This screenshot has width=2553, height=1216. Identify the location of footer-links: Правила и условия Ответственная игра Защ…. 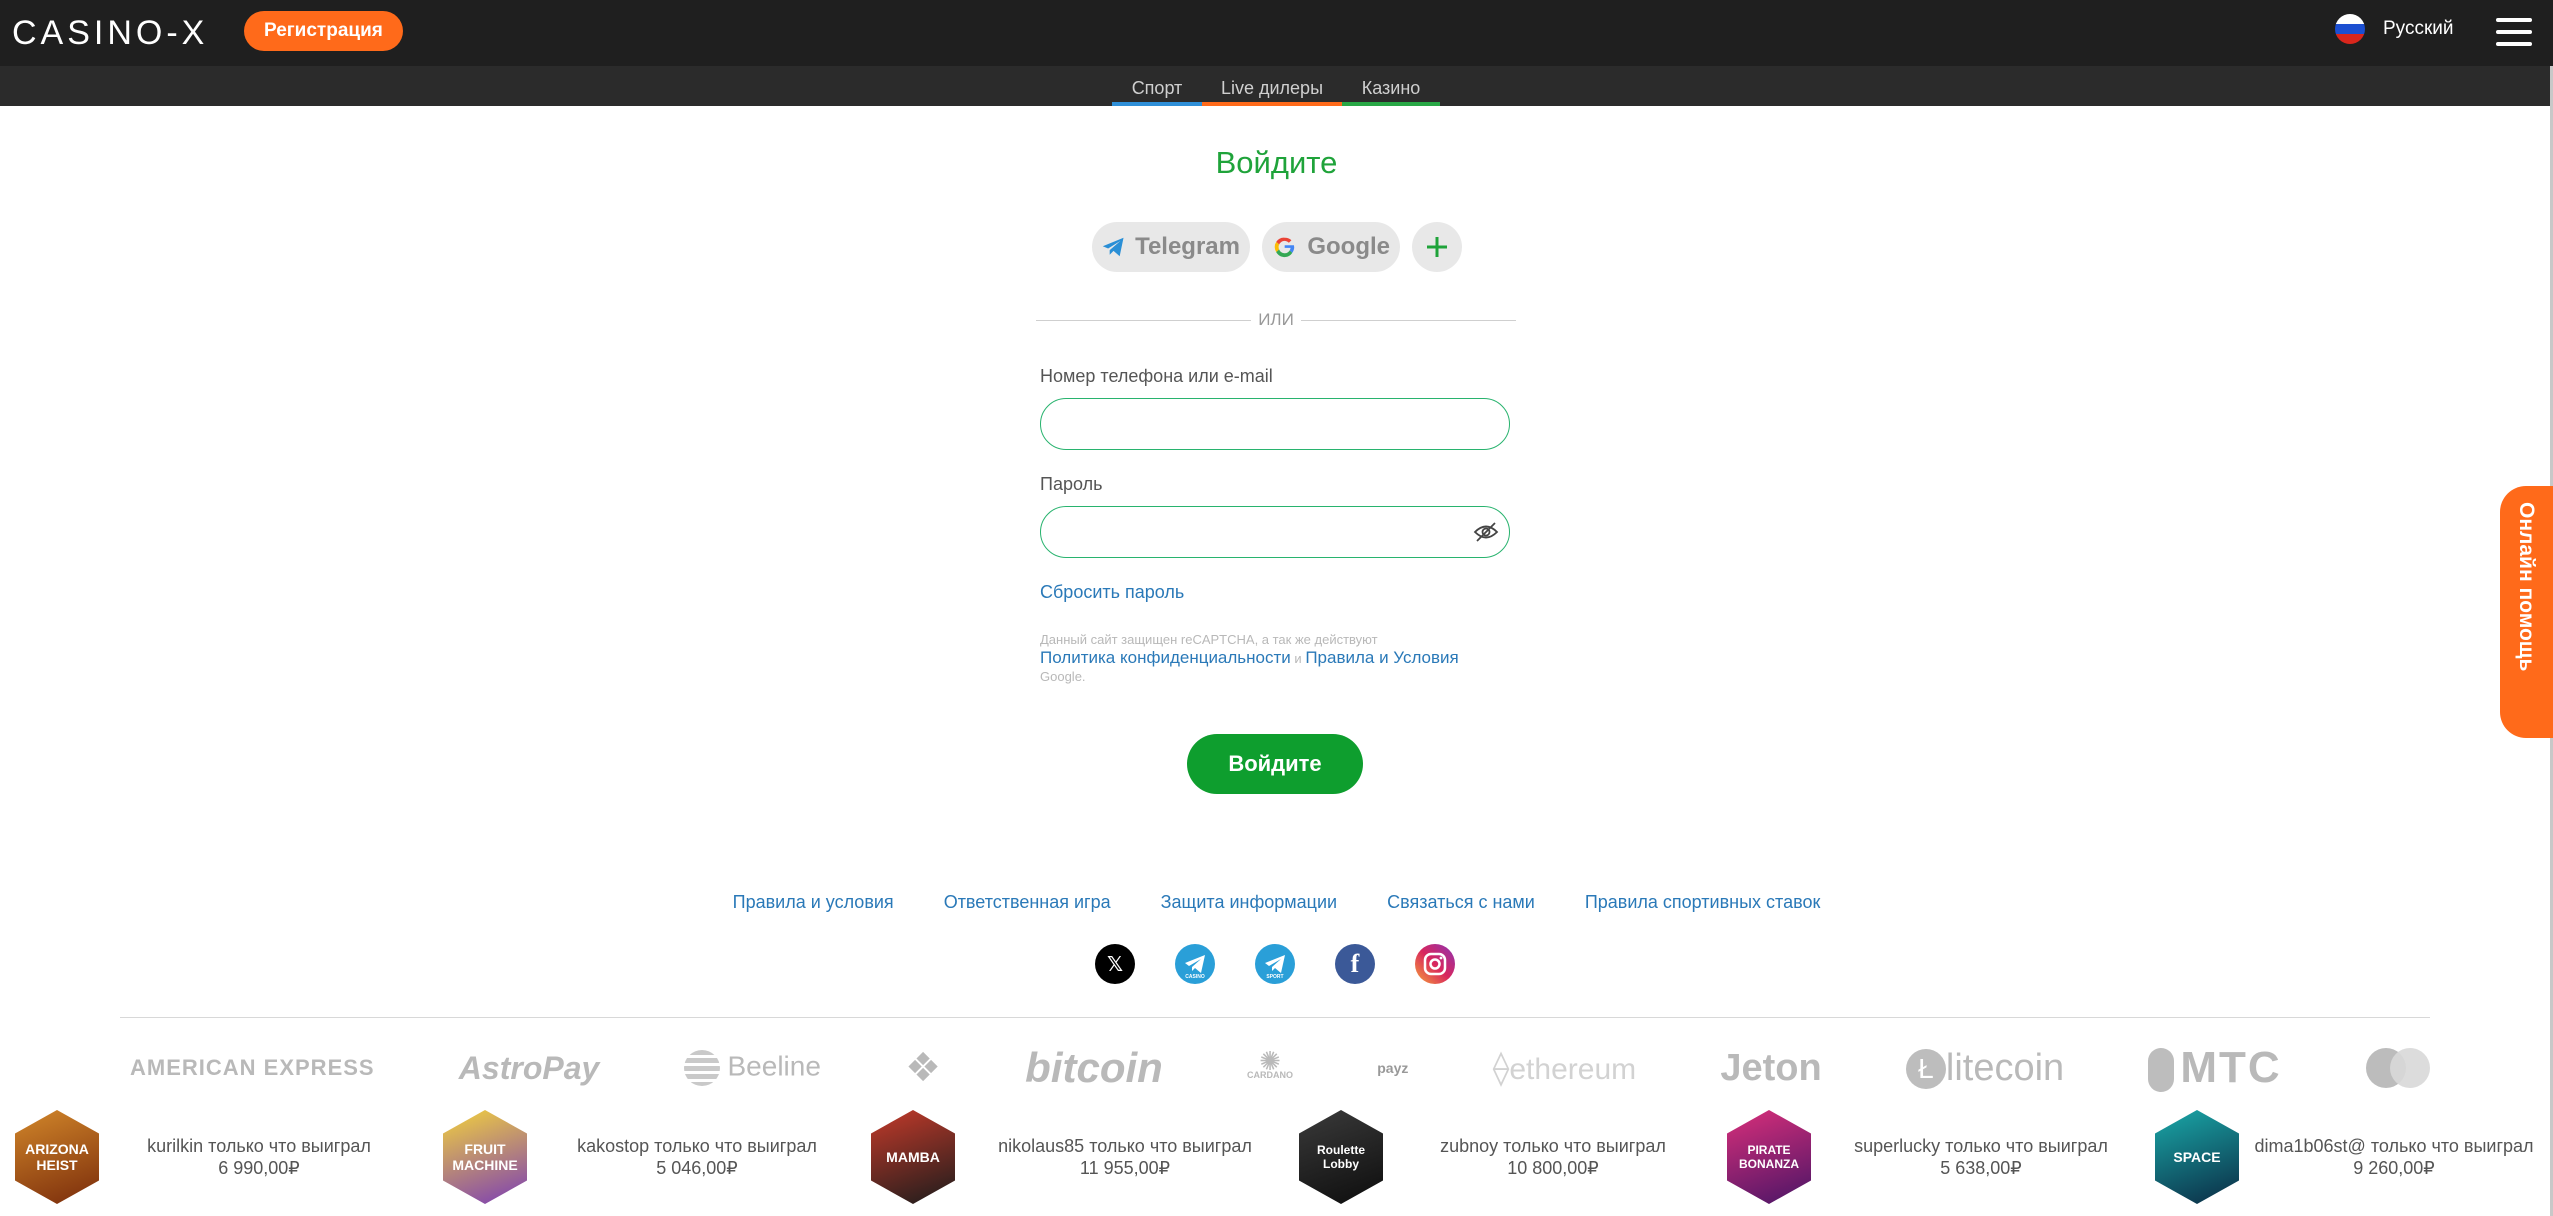
(1276, 902).